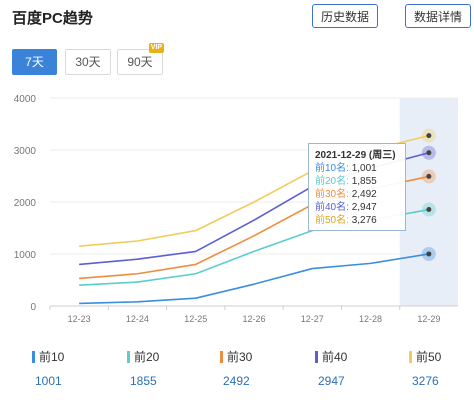 The image size is (474, 400). Describe the element at coordinates (25, 255) in the screenshot. I see `y-tick-label: 1000` at that location.